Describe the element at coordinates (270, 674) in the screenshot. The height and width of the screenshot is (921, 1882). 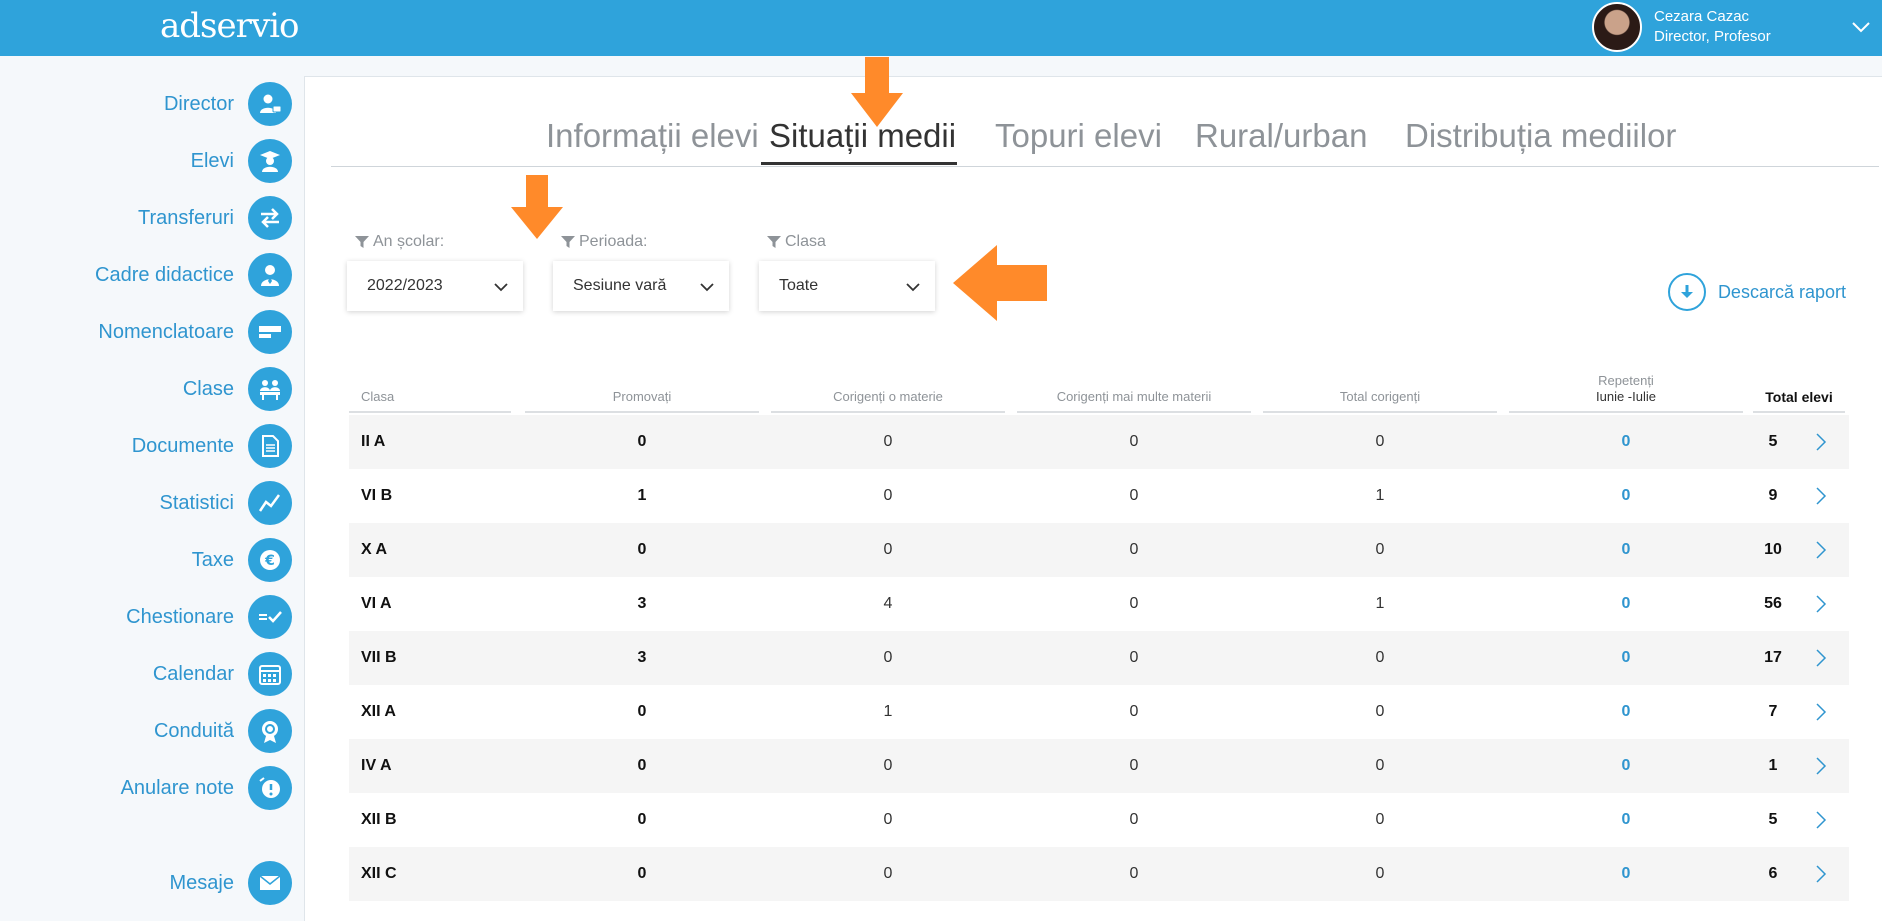
I see `calendar-icon` at that location.